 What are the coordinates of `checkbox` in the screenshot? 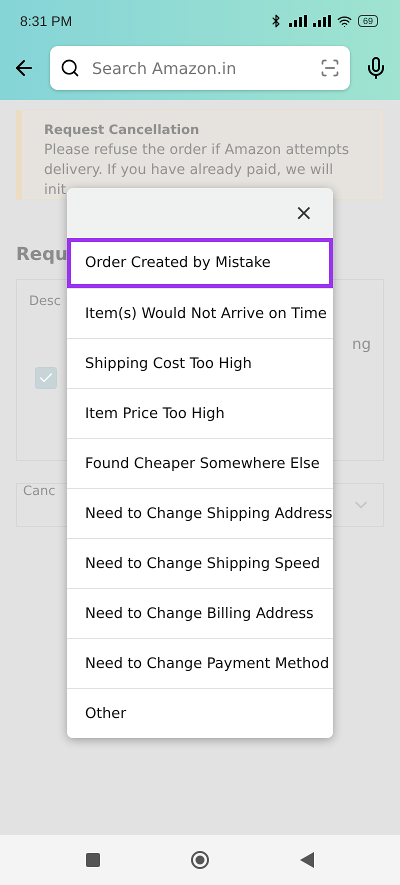 It's located at (46, 378).